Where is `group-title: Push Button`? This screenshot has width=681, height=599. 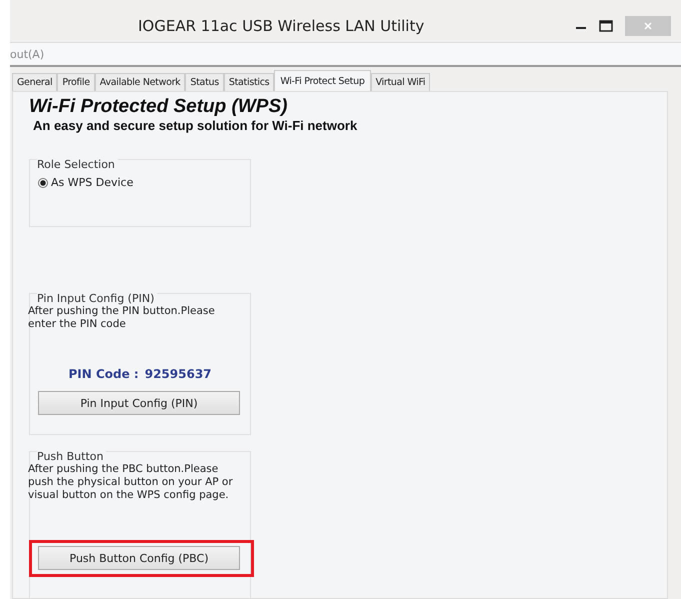
group-title: Push Button is located at coordinates (71, 456).